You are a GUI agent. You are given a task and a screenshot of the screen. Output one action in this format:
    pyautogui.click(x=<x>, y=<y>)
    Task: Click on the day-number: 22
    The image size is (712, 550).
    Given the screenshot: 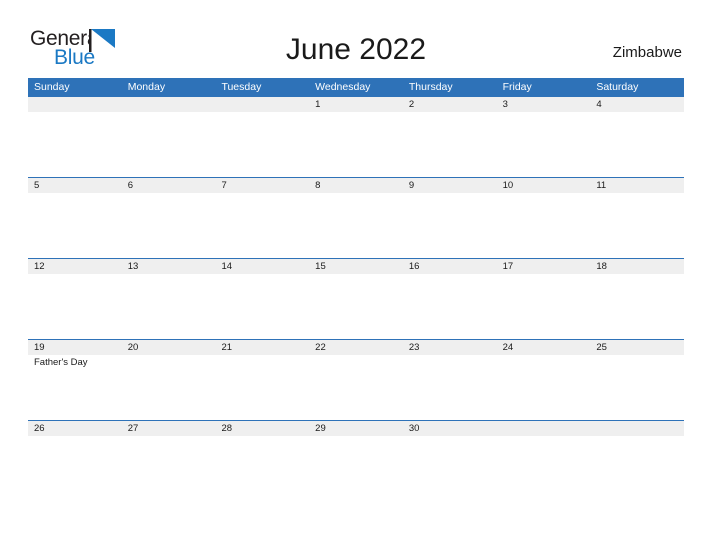 What is the action you would take?
    pyautogui.click(x=320, y=347)
    